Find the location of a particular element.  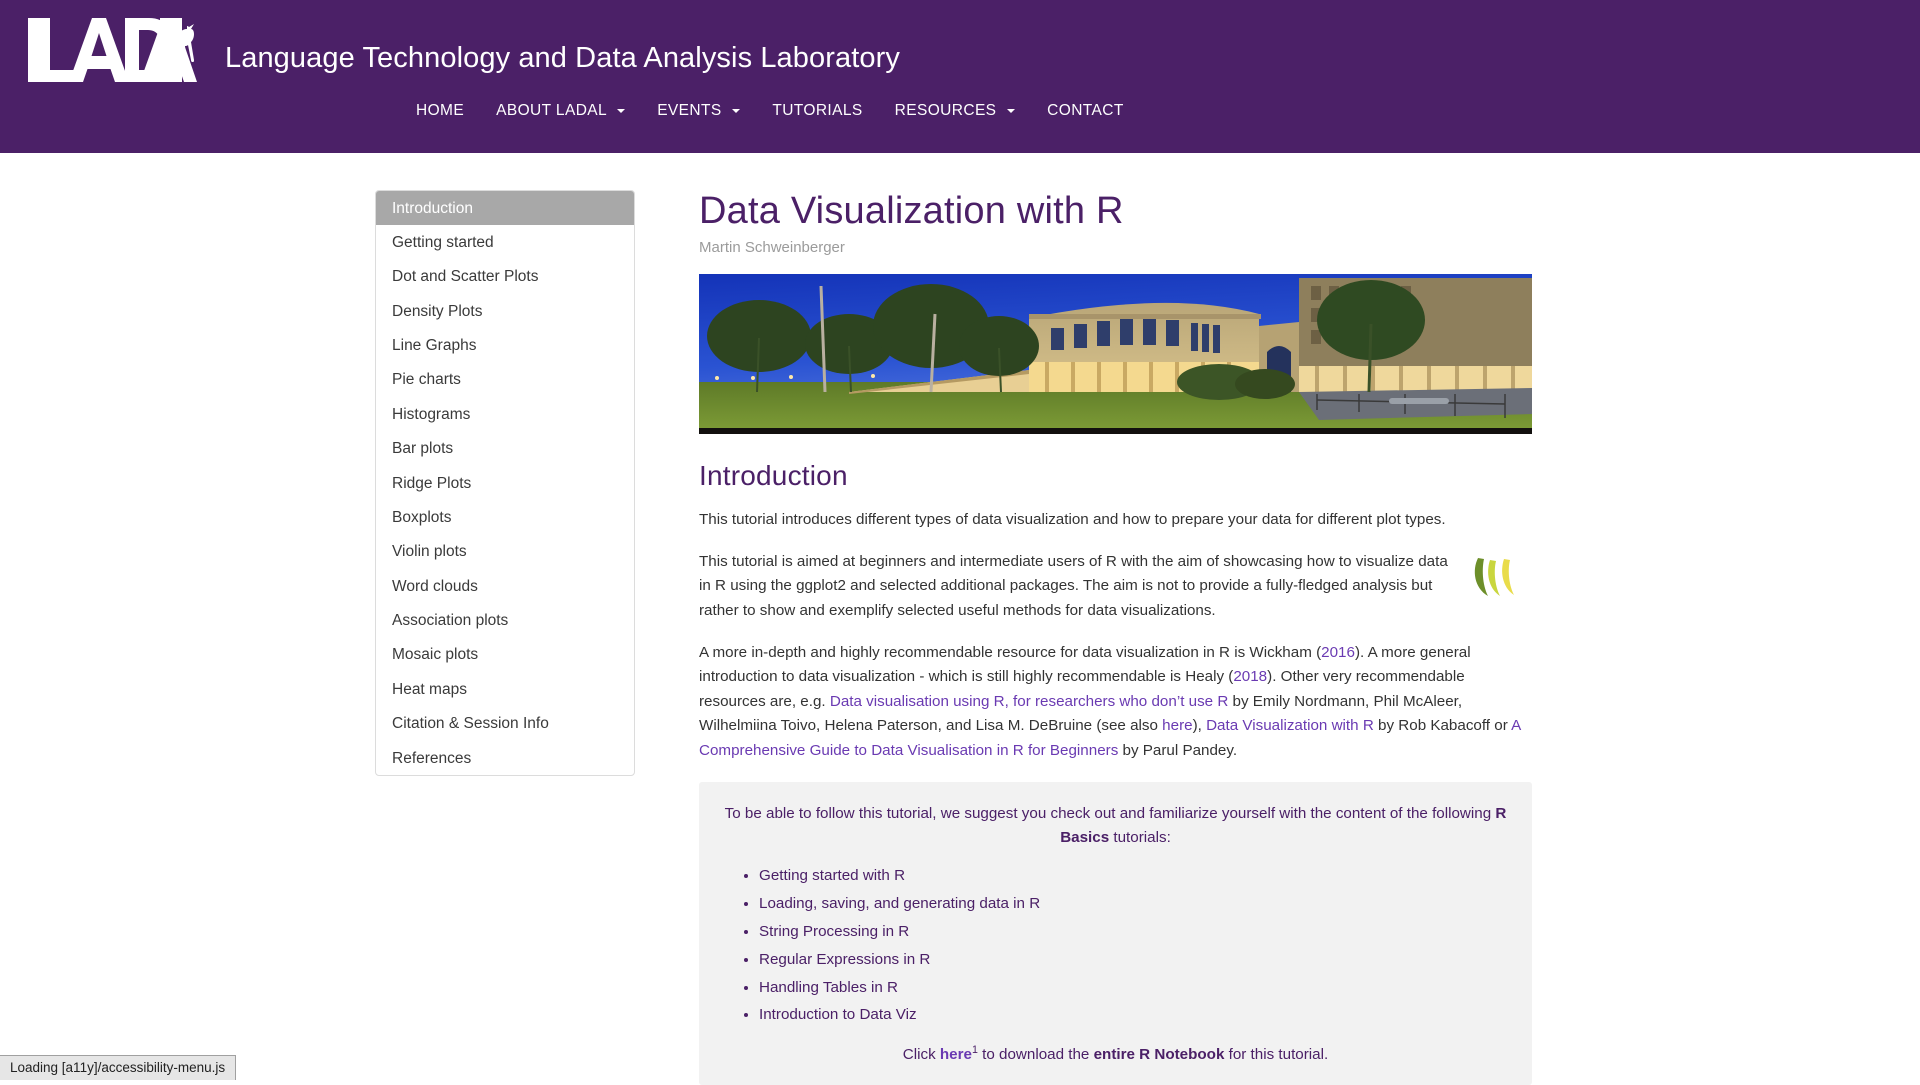

ladal-logo is located at coordinates (109, 50).